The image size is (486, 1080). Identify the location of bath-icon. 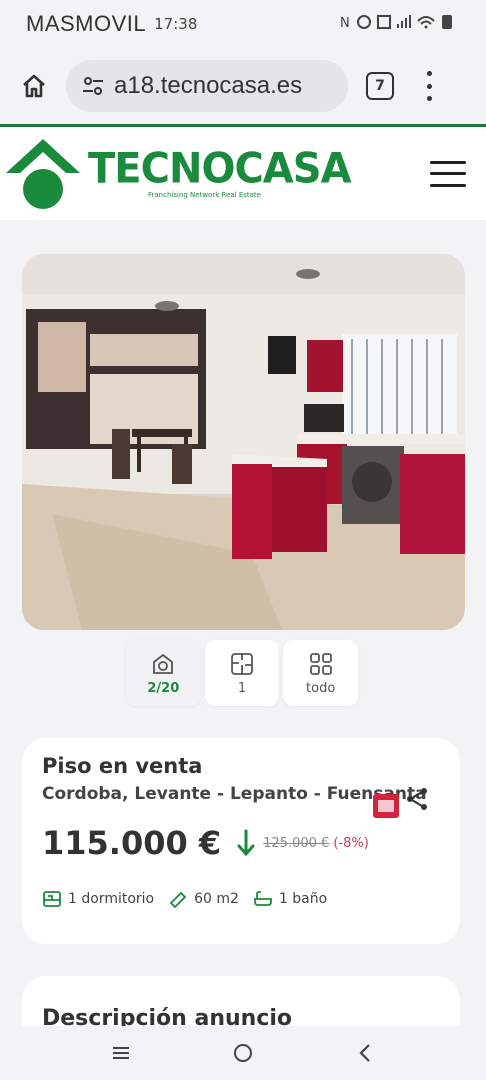
(263, 898).